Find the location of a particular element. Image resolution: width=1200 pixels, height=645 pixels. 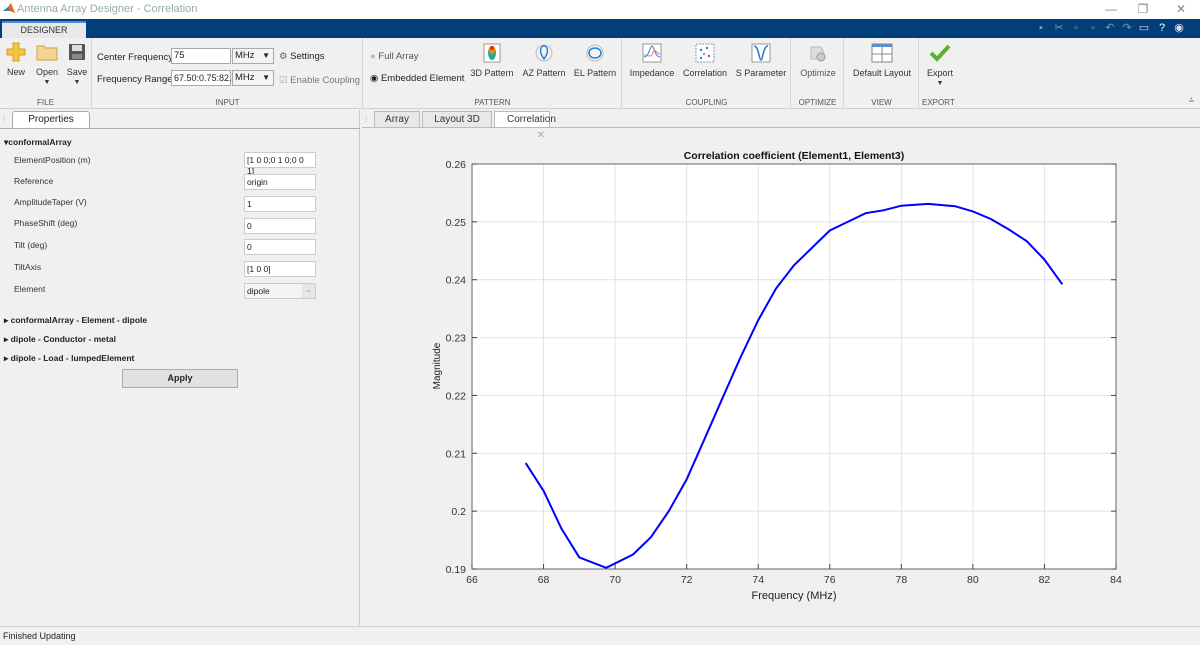

apply-button: Apply is located at coordinates (180, 378).